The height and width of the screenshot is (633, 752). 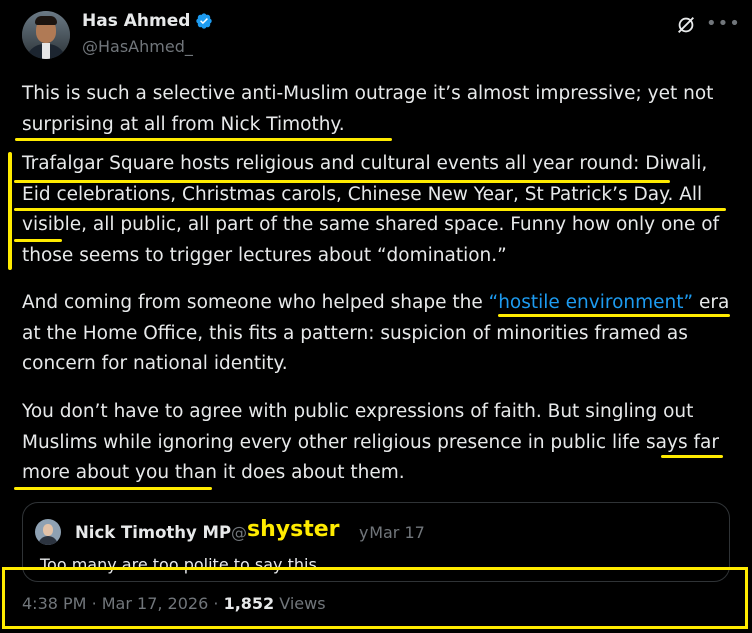 I want to click on author-name-row: Has Ahmed, so click(x=147, y=21).